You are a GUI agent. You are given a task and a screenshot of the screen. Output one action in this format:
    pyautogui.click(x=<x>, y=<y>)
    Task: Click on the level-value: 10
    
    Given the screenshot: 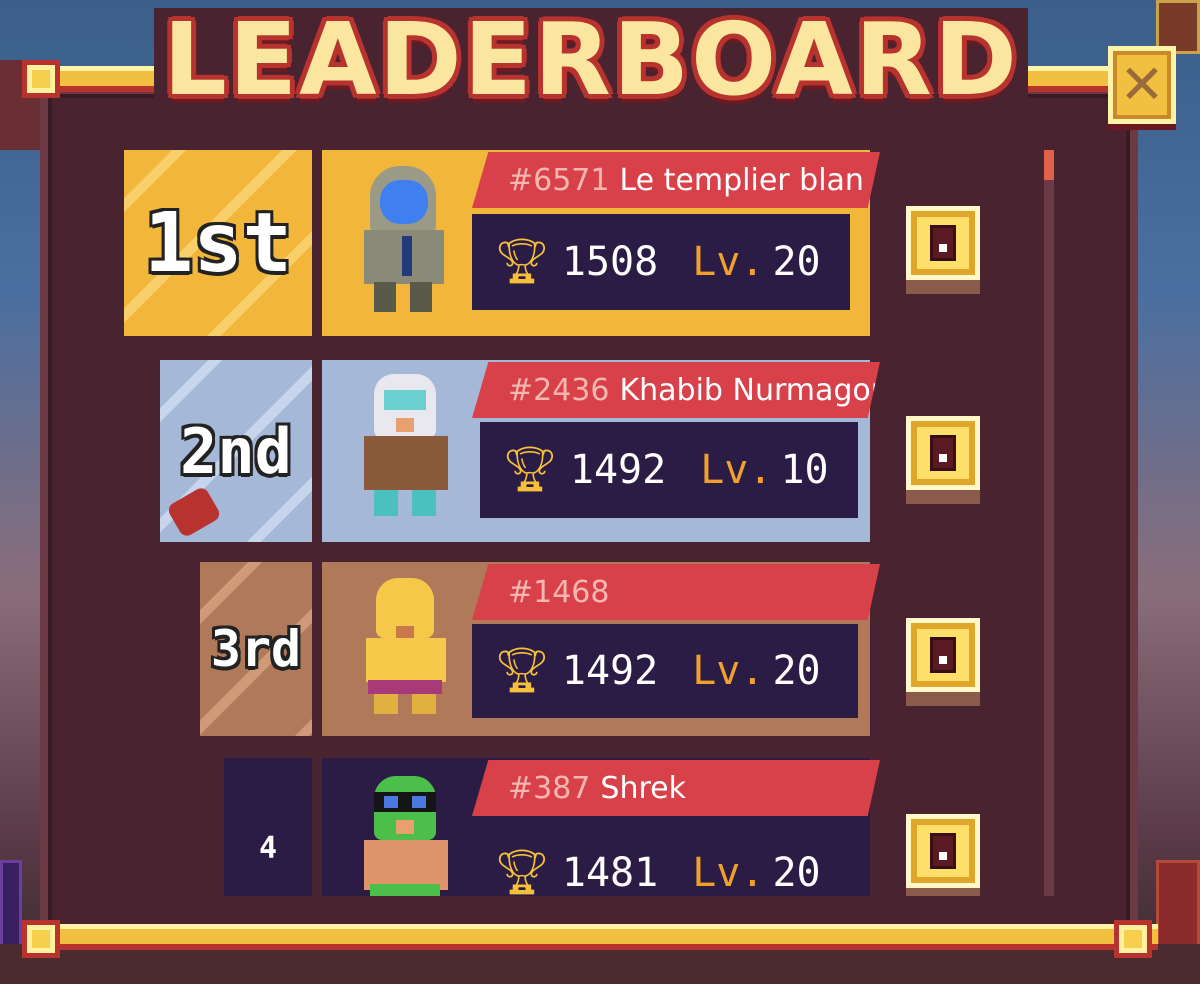 What is the action you would take?
    pyautogui.click(x=804, y=470)
    